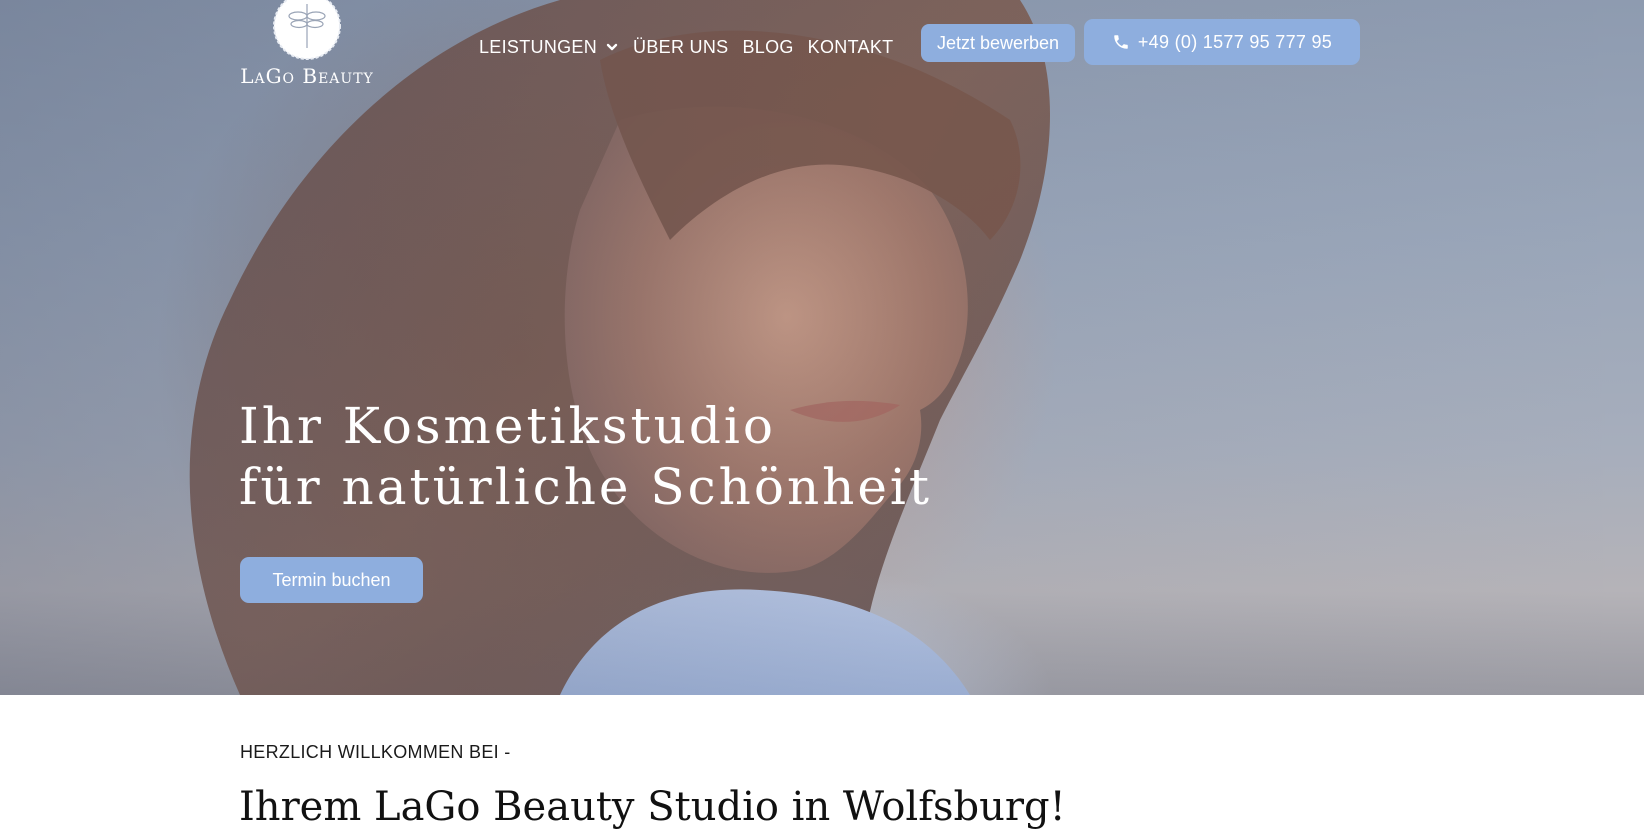 This screenshot has height=830, width=1644. Describe the element at coordinates (998, 43) in the screenshot. I see `apply-button: Jetzt bewerben` at that location.